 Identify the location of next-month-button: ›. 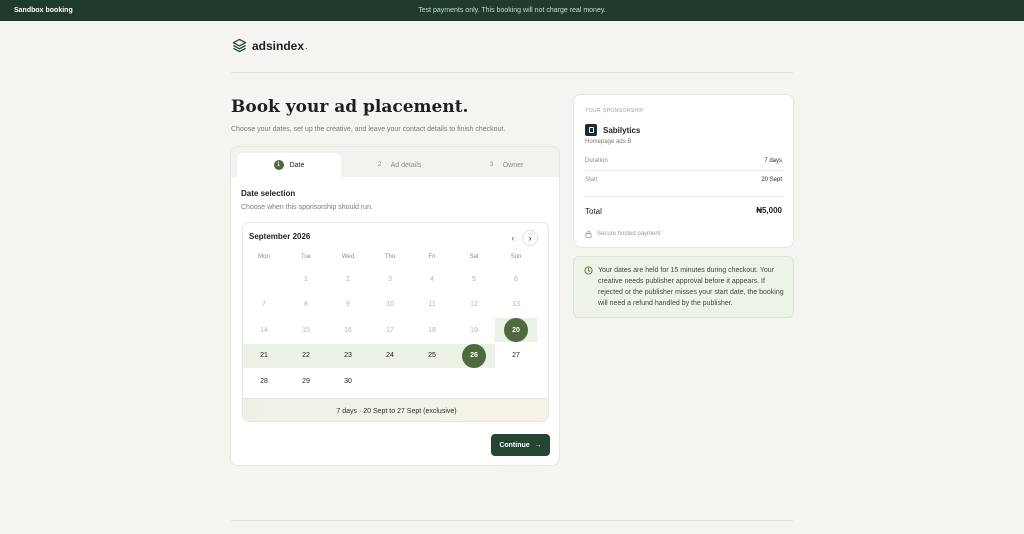
(530, 238).